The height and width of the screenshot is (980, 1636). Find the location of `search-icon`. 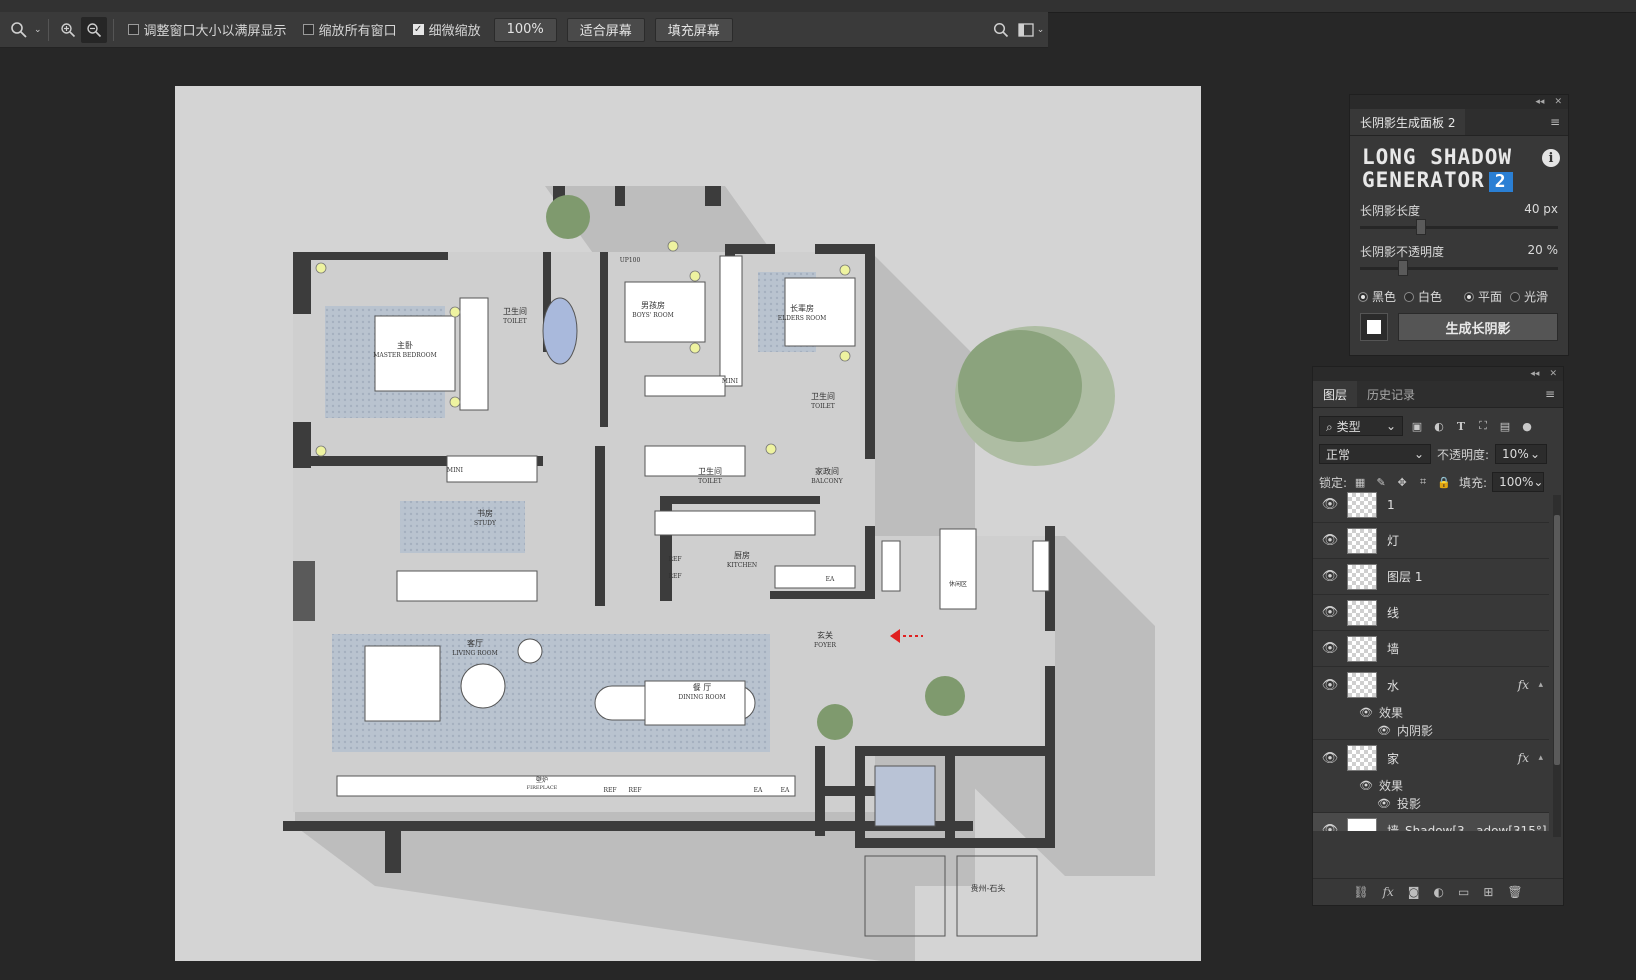

search-icon is located at coordinates (1001, 29).